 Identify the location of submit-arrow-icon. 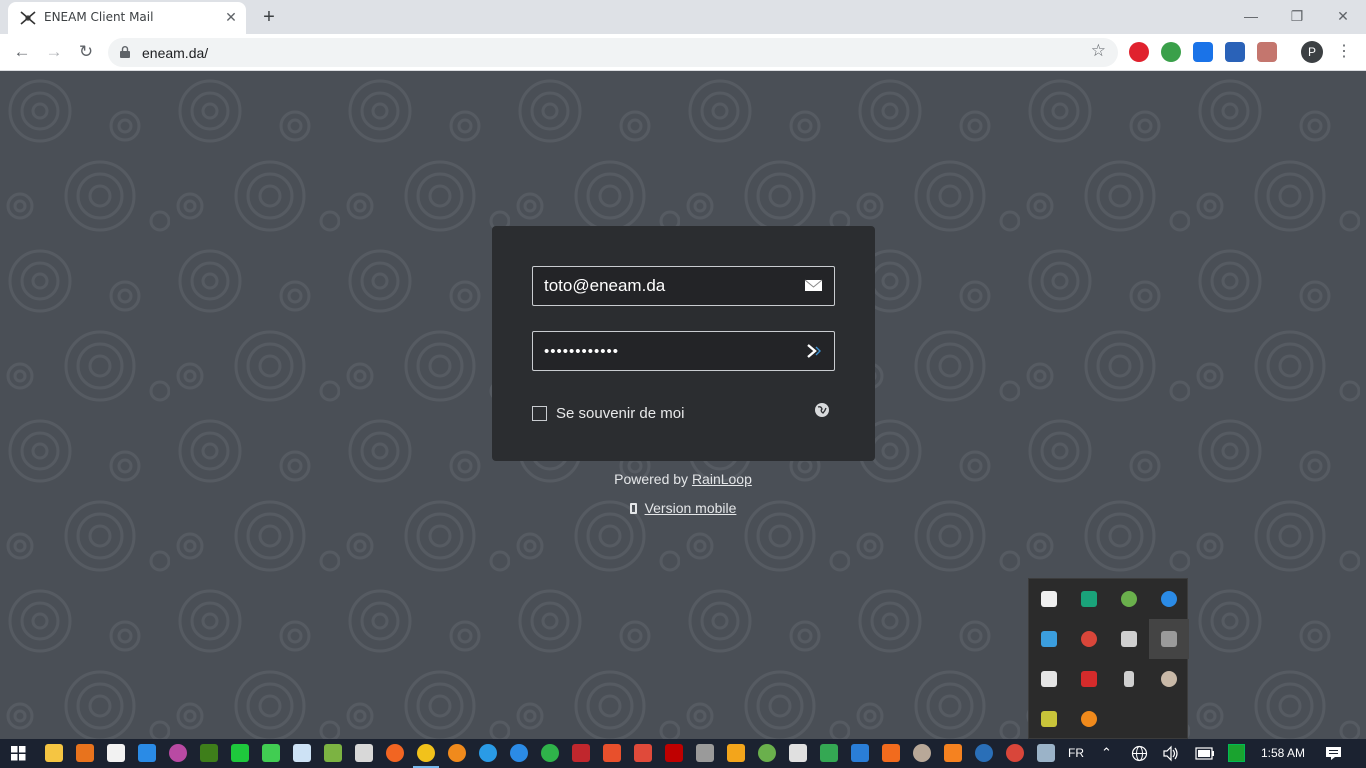
(814, 351).